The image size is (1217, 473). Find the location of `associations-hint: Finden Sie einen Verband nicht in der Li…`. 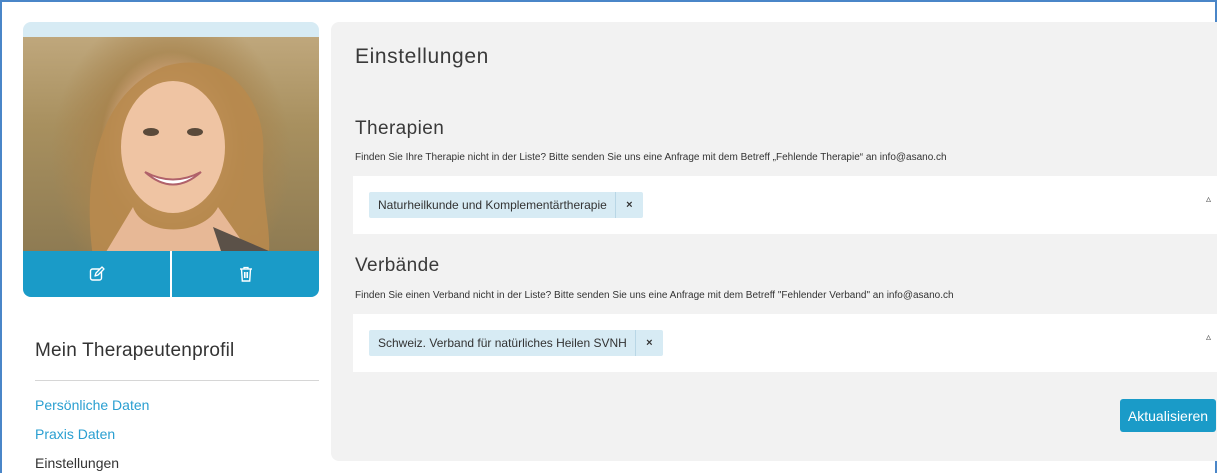

associations-hint: Finden Sie einen Verband nicht in der Li… is located at coordinates (654, 295).